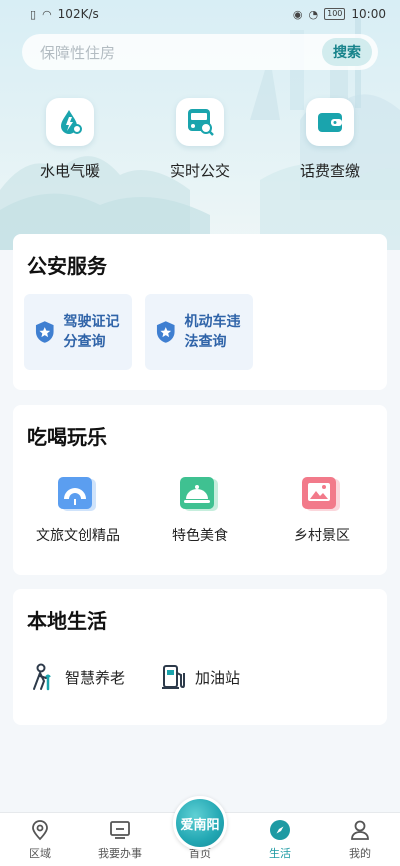 Image resolution: width=400 pixels, height=866 pixels. I want to click on section-title: 公安服务, so click(67, 266).